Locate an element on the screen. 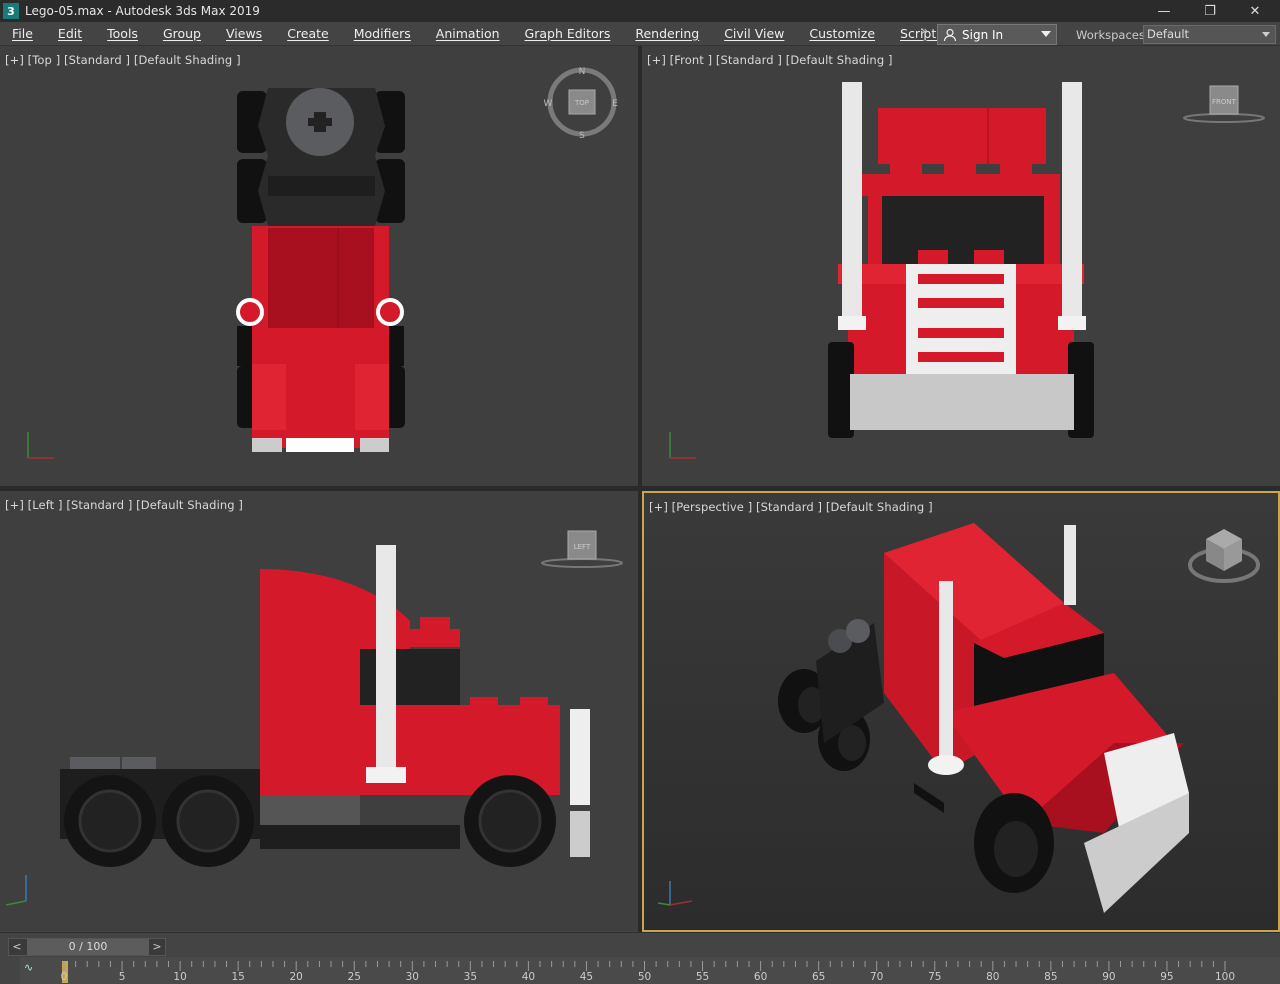 This screenshot has width=1280, height=984. menu-animation: Animation is located at coordinates (468, 34).